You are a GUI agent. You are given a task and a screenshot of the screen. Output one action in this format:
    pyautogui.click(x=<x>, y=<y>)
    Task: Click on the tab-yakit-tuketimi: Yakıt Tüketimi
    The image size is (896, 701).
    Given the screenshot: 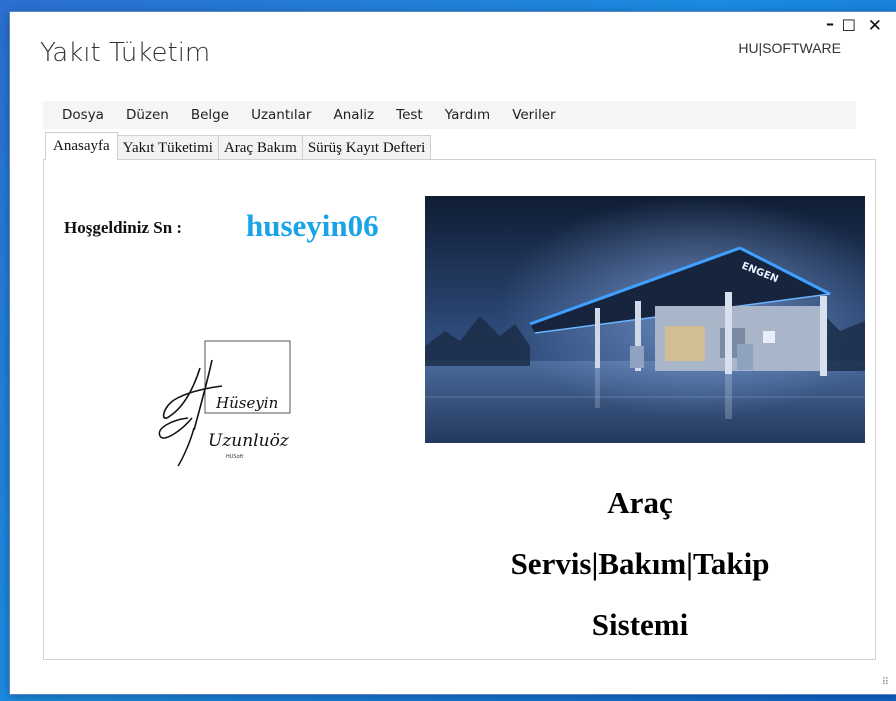 What is the action you would take?
    pyautogui.click(x=167, y=147)
    